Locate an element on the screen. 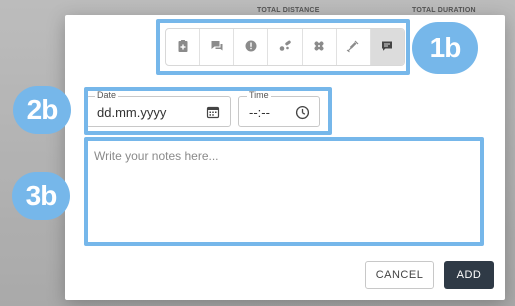 The width and height of the screenshot is (515, 306). datetime-highlight is located at coordinates (208, 111).